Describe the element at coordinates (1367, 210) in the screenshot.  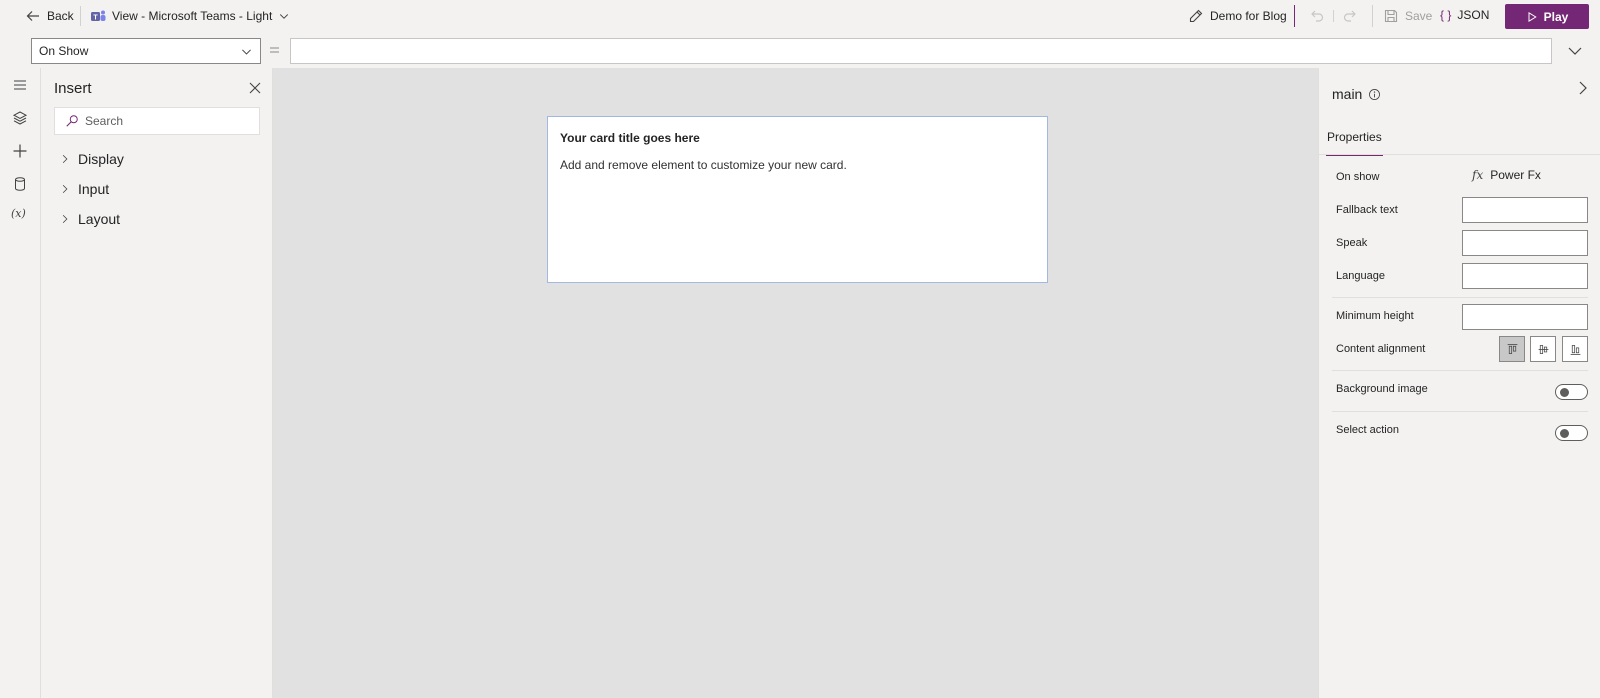
I see `fallback-text-label: Fallback text` at that location.